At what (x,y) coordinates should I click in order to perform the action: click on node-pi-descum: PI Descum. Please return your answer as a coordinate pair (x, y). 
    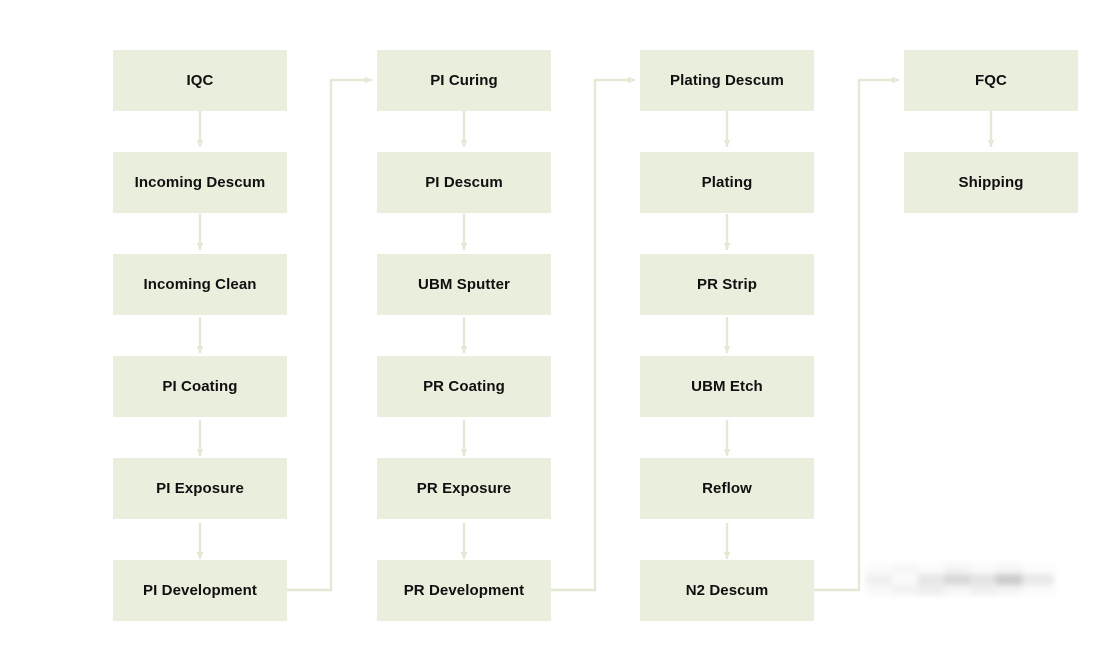
    Looking at the image, I should click on (464, 182).